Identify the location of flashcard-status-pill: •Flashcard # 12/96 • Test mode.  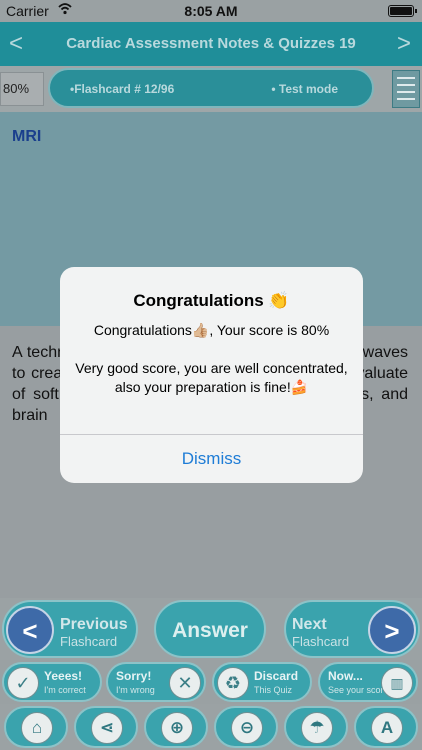
(211, 88).